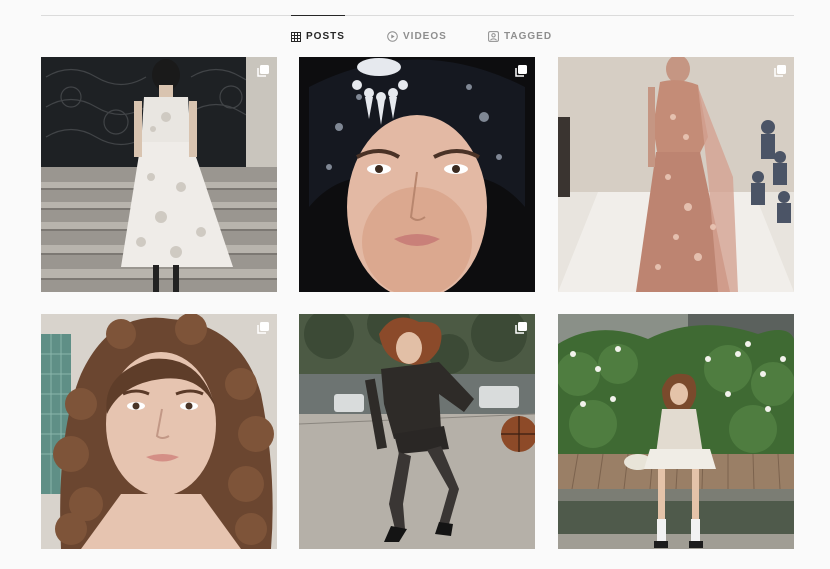  I want to click on tab-tagged-label: TAGGED, so click(528, 36).